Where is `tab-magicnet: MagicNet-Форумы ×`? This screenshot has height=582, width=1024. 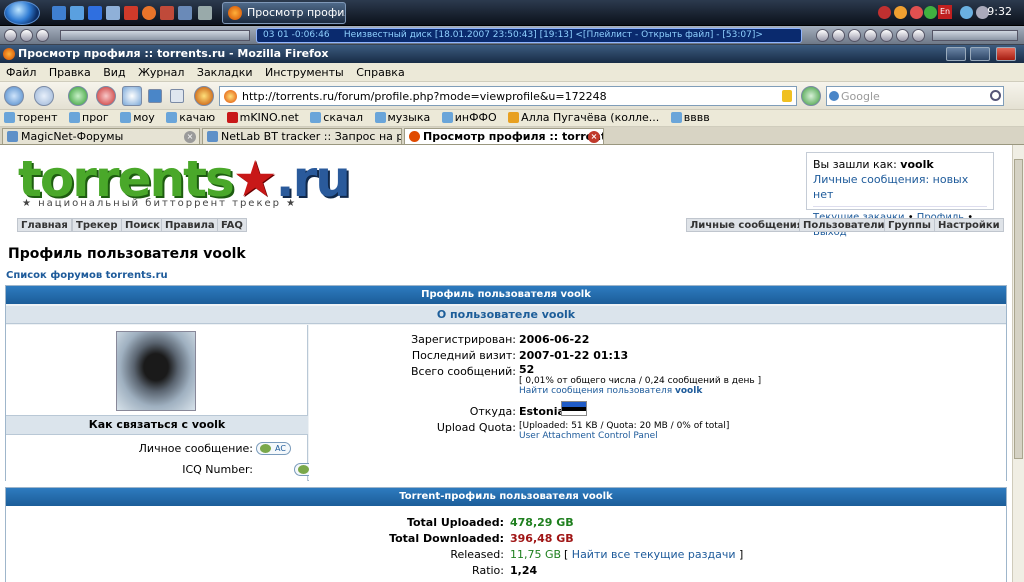
tab-magicnet: MagicNet-Форумы × is located at coordinates (101, 136).